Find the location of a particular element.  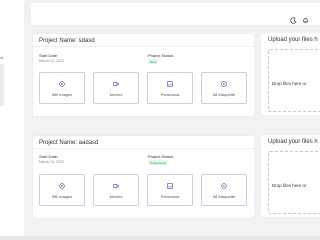

status-badge: New is located at coordinates (153, 61).